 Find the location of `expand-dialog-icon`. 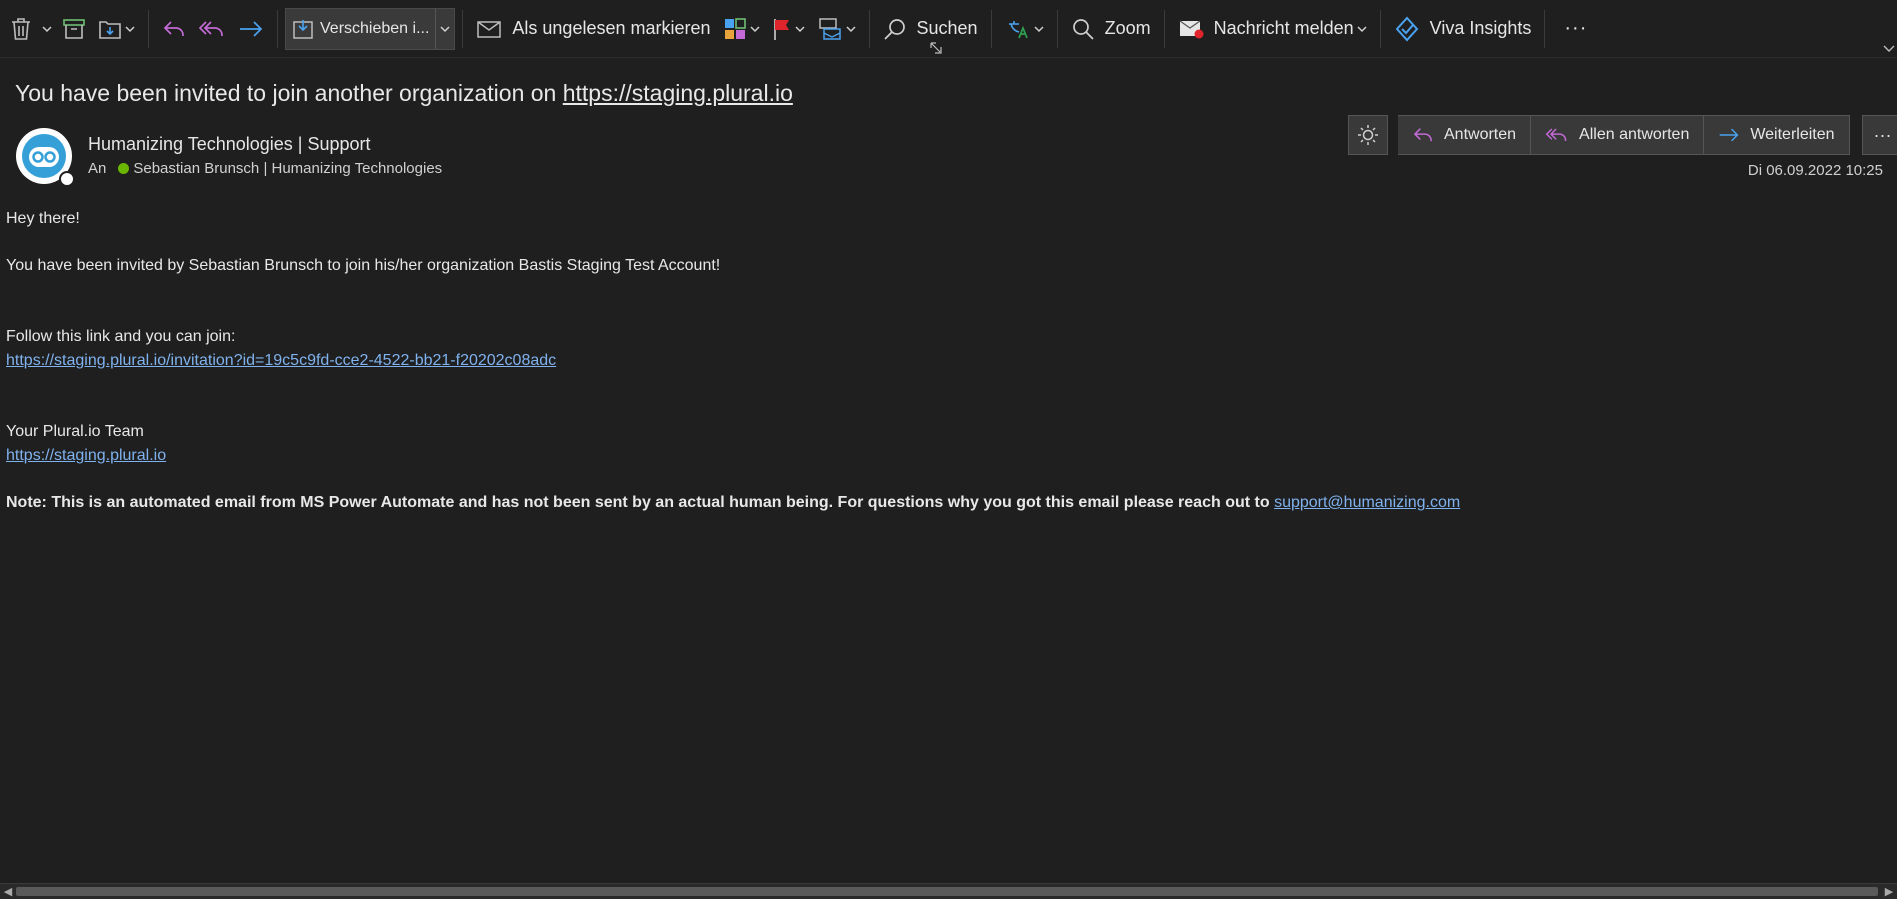

expand-dialog-icon is located at coordinates (936, 48).